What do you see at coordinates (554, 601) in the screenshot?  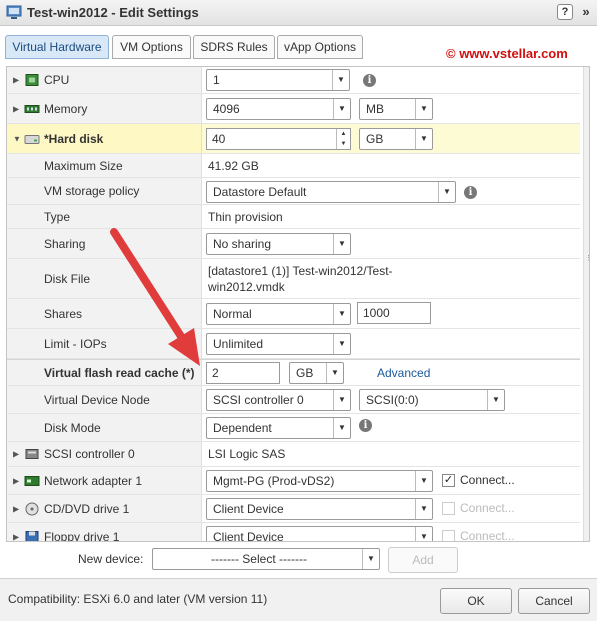 I see `cancel-button: Cancel` at bounding box center [554, 601].